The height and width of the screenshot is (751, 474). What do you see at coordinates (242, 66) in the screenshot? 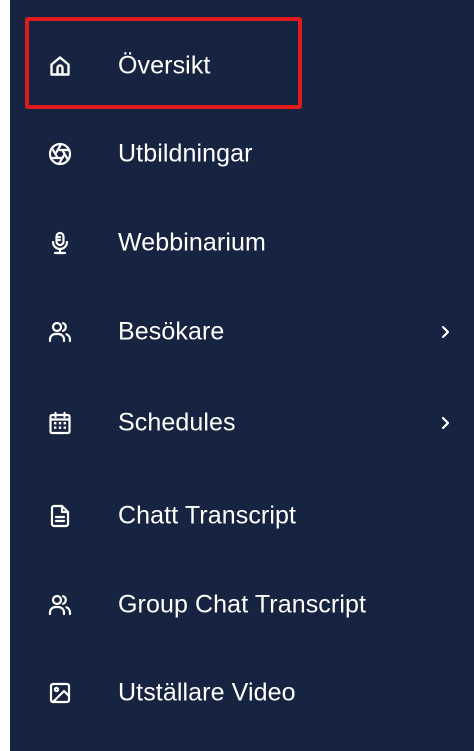
I see `sidebar-item-oversikt: Översikt` at bounding box center [242, 66].